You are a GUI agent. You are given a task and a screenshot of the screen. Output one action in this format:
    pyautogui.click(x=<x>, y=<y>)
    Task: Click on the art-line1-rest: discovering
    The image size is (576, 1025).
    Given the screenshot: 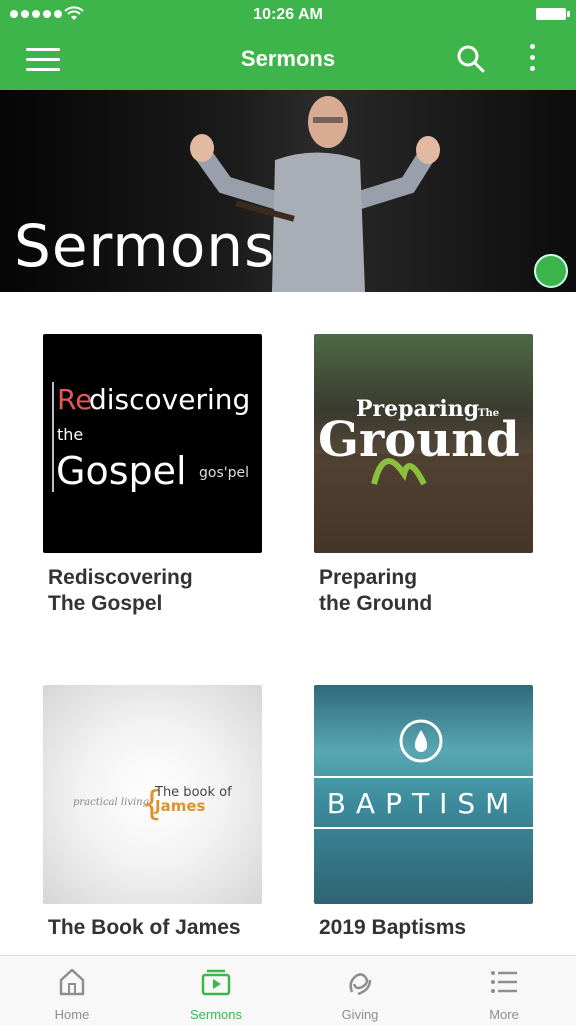 What is the action you would take?
    pyautogui.click(x=169, y=399)
    